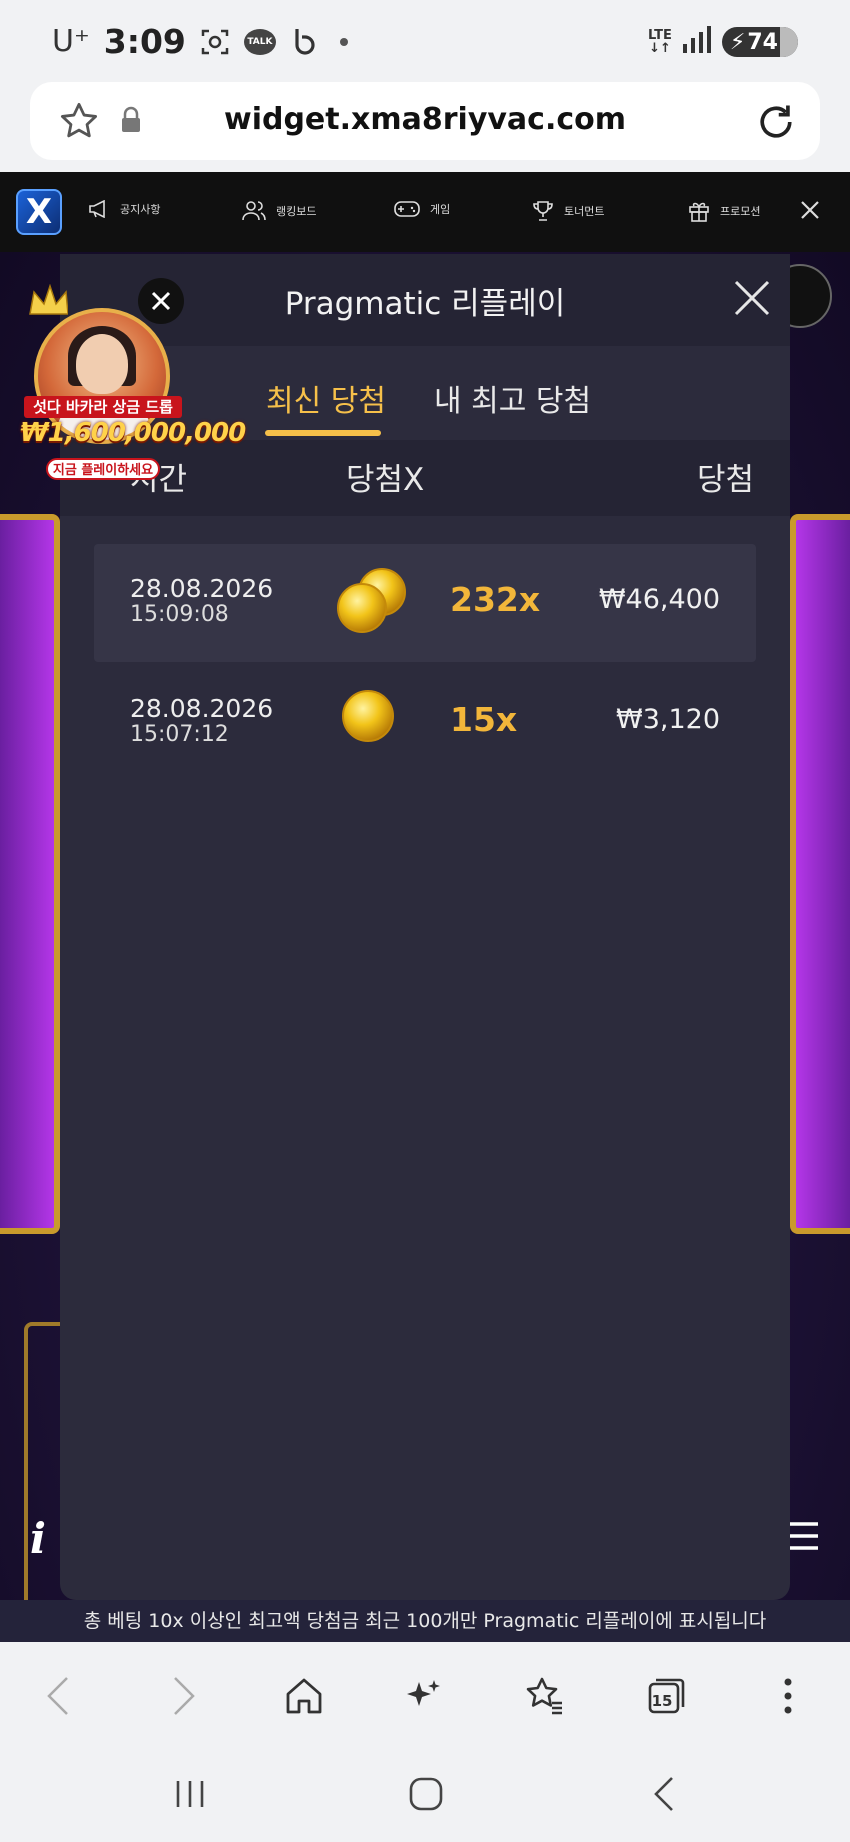  I want to click on megaphone-icon, so click(97, 209).